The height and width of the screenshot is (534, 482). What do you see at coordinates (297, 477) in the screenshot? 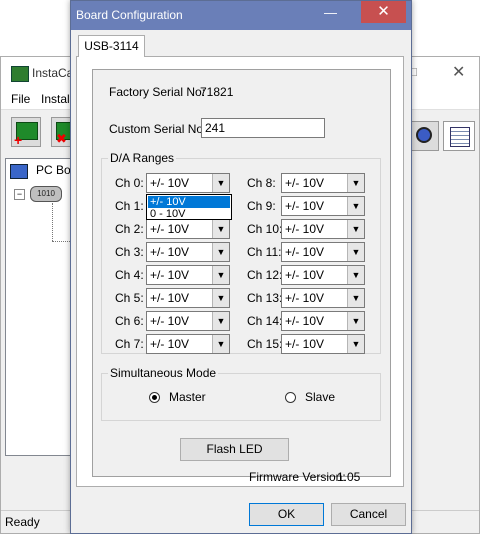
I see `firmware-version-label: Firmware Version:` at bounding box center [297, 477].